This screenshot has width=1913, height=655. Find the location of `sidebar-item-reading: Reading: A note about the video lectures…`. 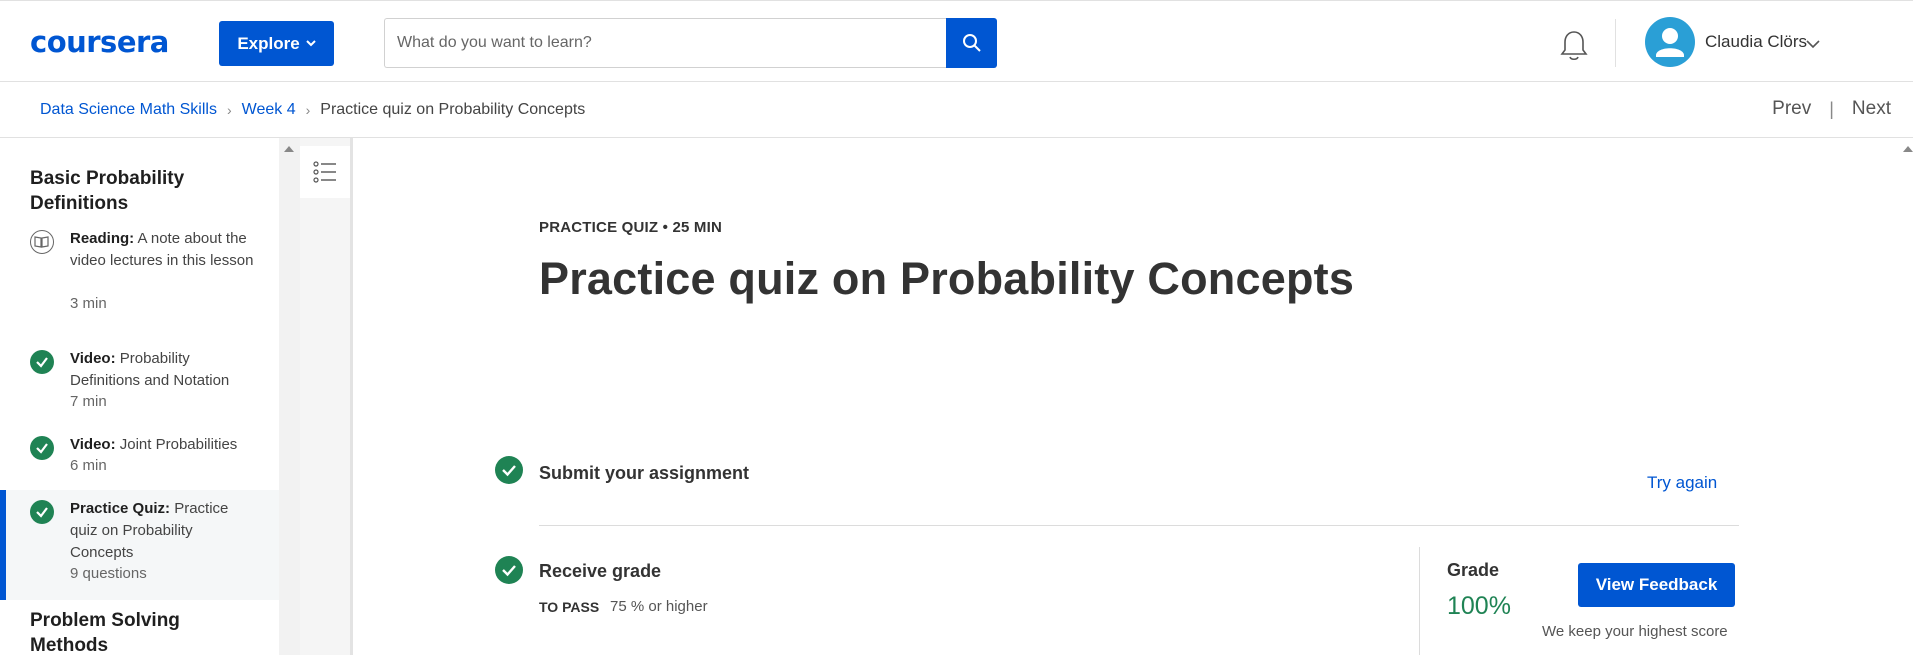

sidebar-item-reading: Reading: A note about the video lectures… is located at coordinates (139, 271).